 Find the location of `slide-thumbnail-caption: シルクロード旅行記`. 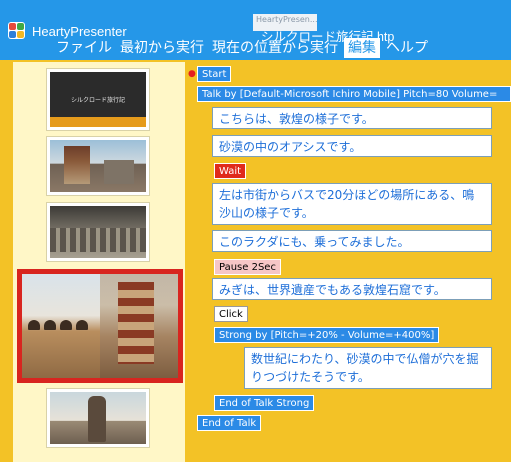

slide-thumbnail-caption: シルクロード旅行記 is located at coordinates (97, 100).